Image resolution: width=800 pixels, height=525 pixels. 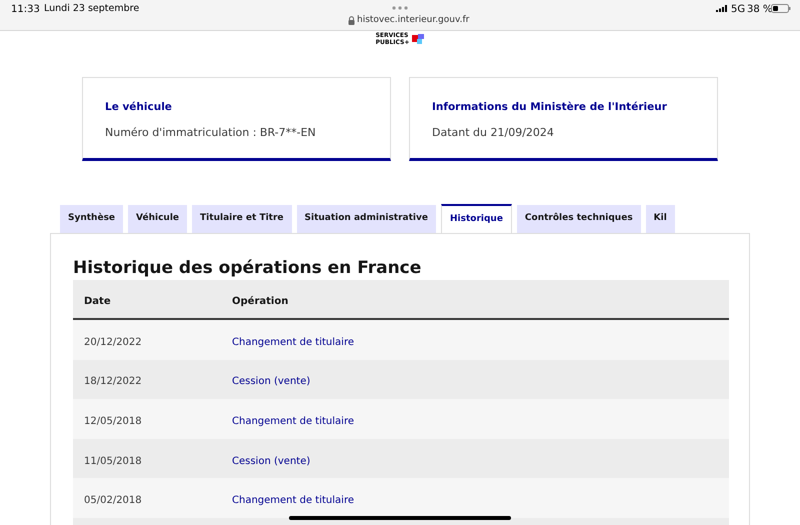 What do you see at coordinates (242, 219) in the screenshot?
I see `tab: Titulaire et Titre` at bounding box center [242, 219].